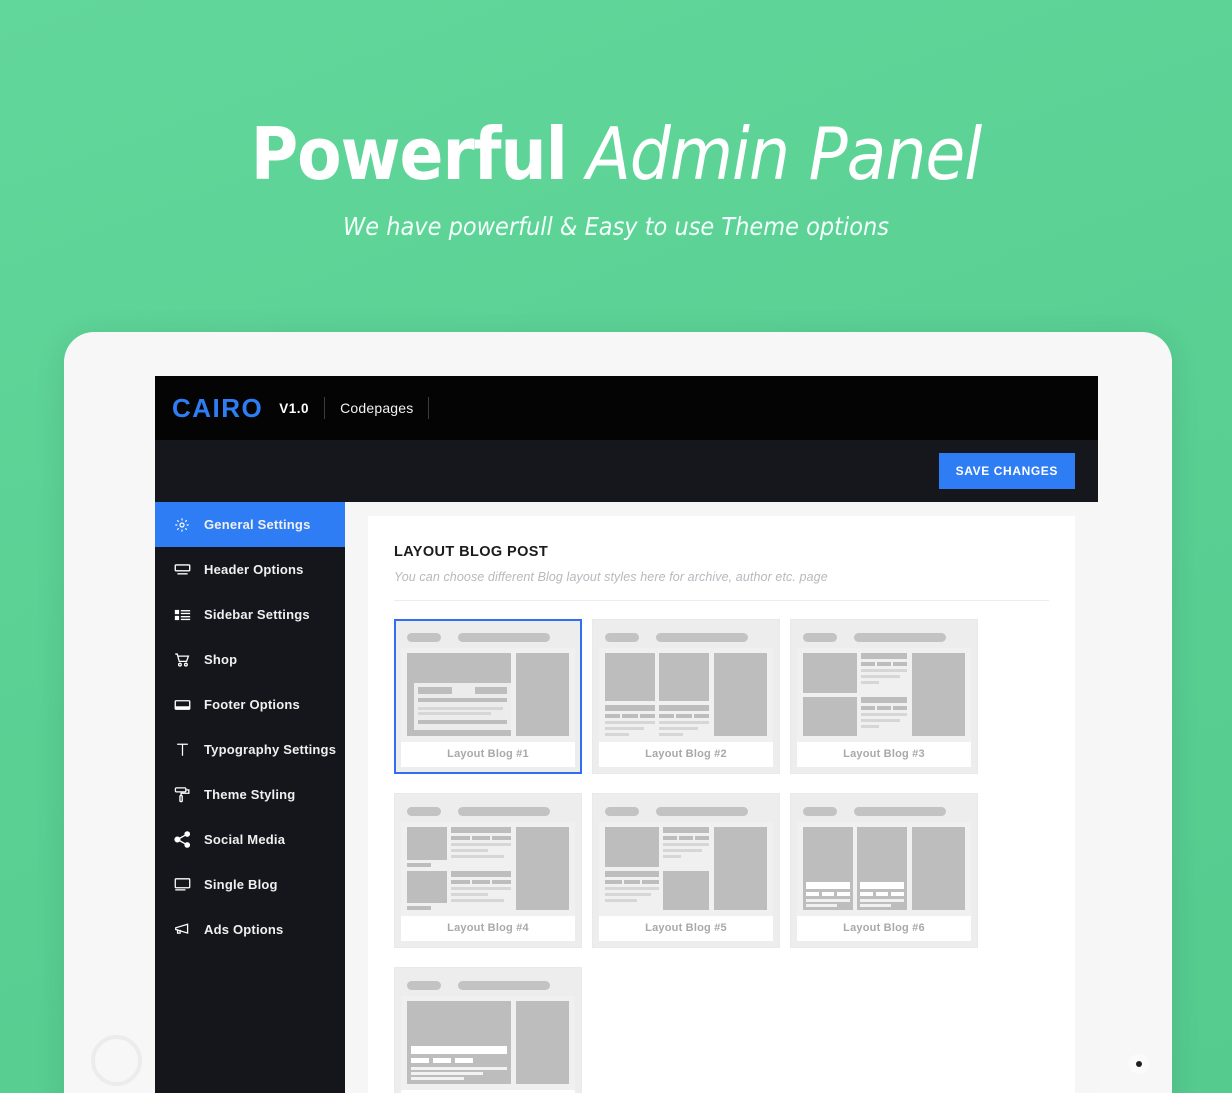 This screenshot has width=1232, height=1093. I want to click on sidebar-item-sidebar-settings: Sidebar Settings, so click(250, 614).